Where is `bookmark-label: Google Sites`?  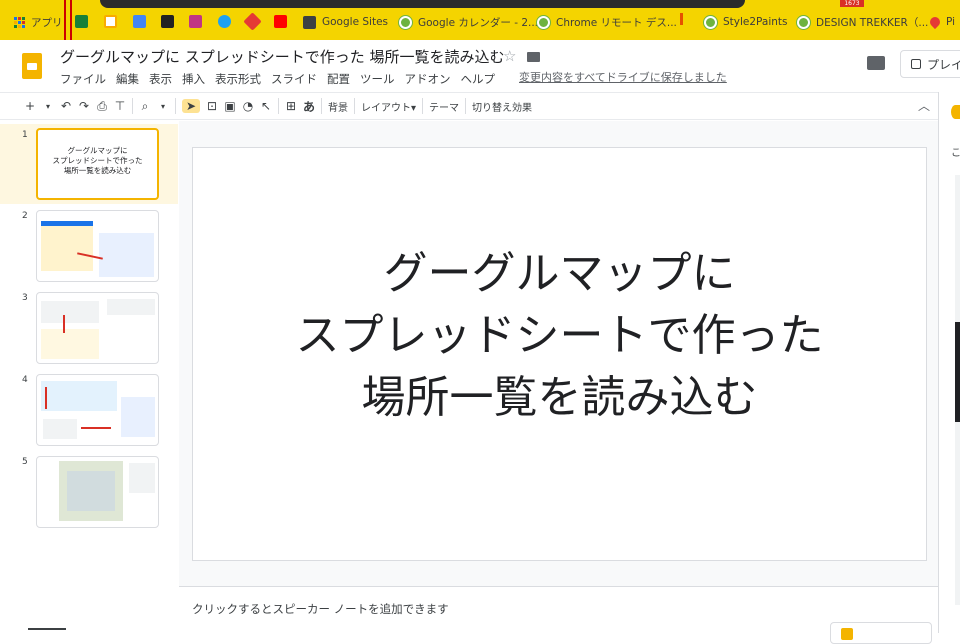 bookmark-label: Google Sites is located at coordinates (355, 22).